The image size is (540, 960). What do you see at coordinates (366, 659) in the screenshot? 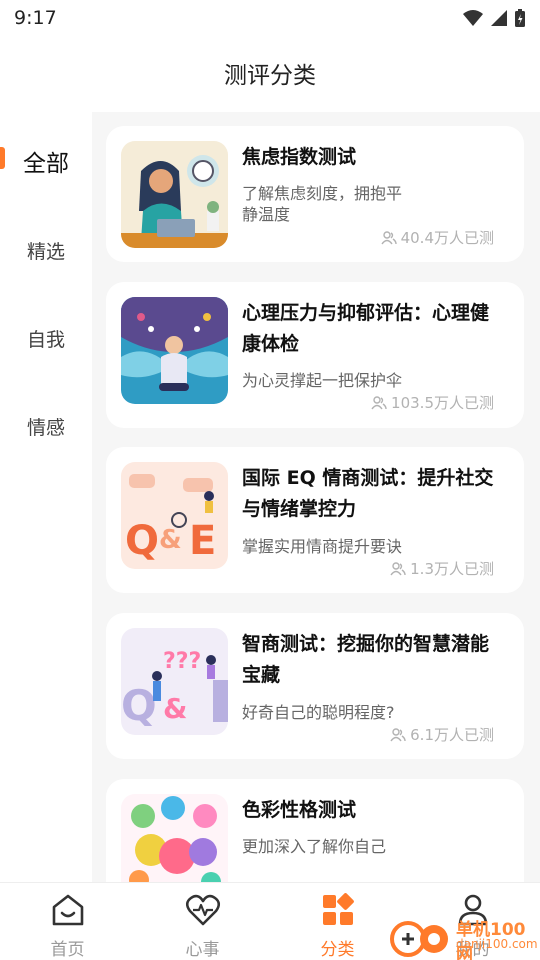
I see `card-title: 智商测试：挖掘你的智慧潜能宝藏` at bounding box center [366, 659].